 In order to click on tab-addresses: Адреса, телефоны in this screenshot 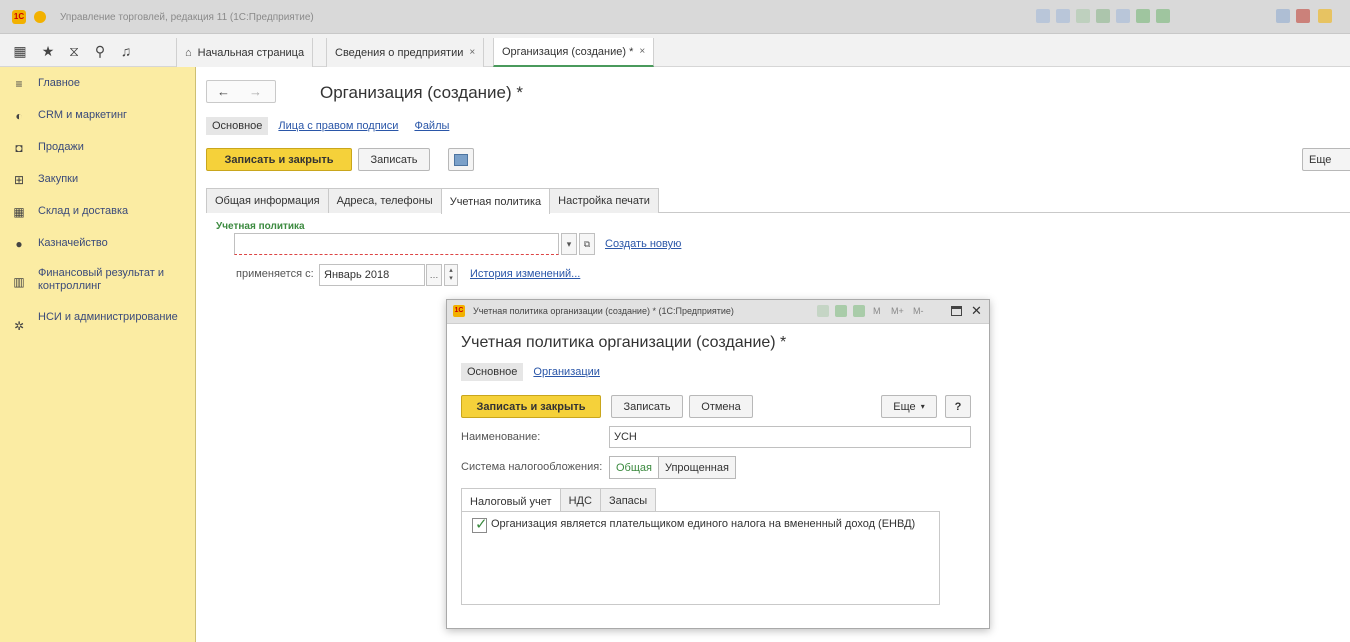, I will do `click(384, 200)`.